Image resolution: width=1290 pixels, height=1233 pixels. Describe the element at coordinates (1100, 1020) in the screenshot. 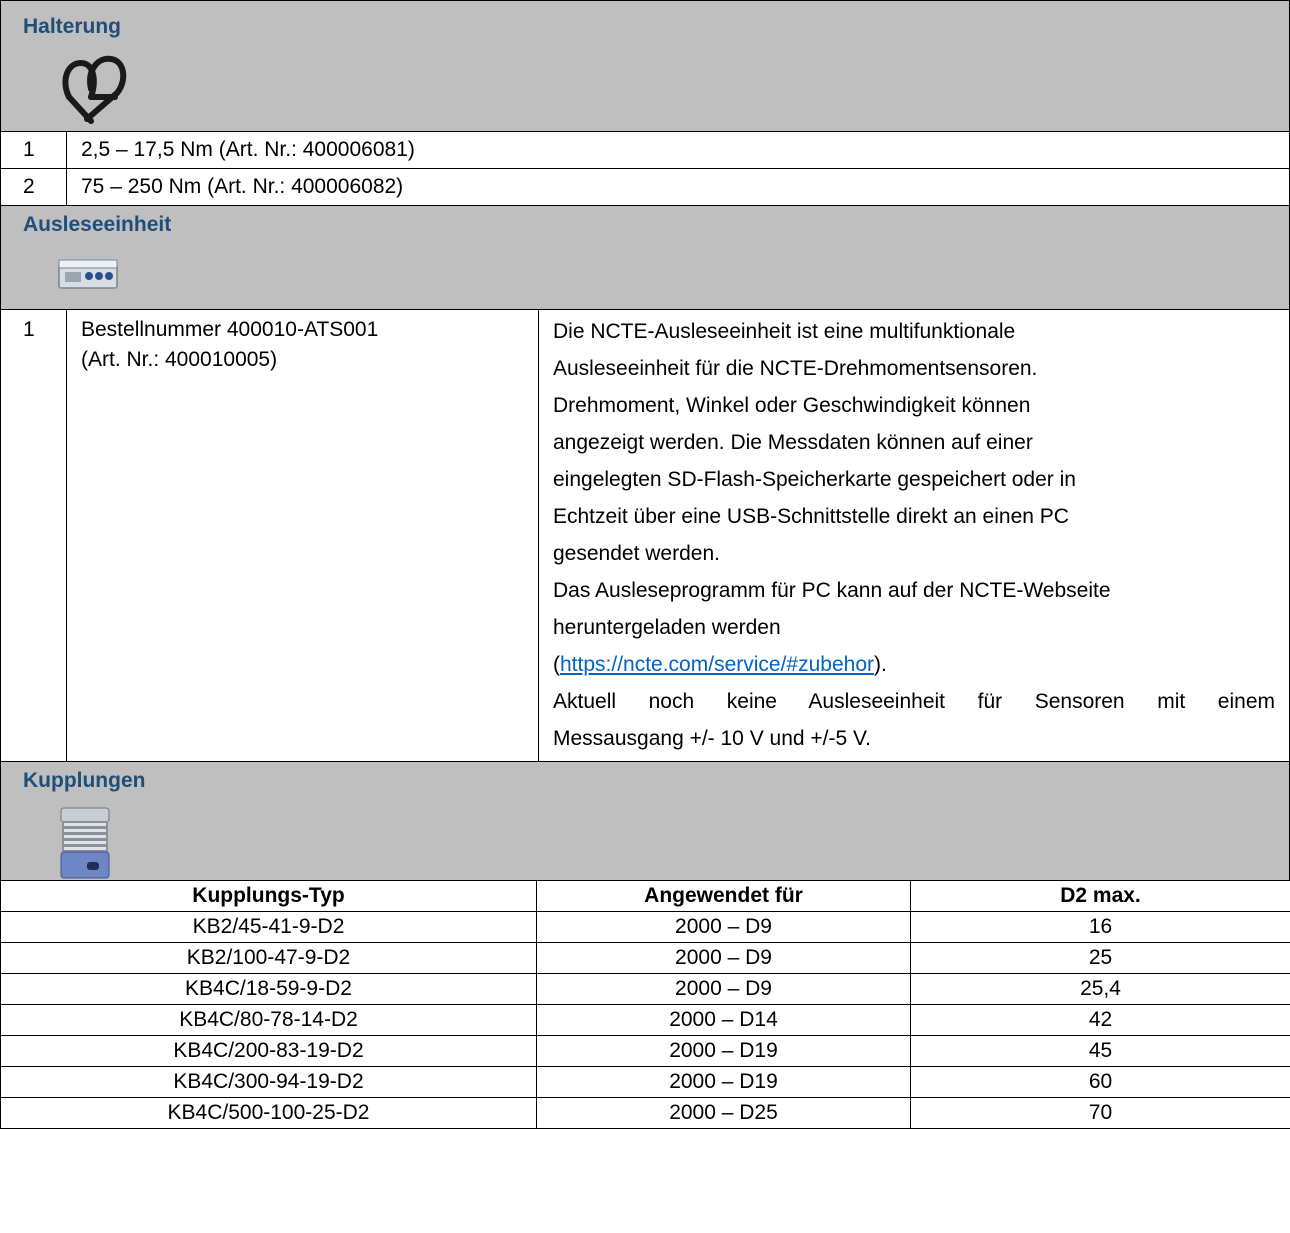

I see `table-cell: 42` at that location.